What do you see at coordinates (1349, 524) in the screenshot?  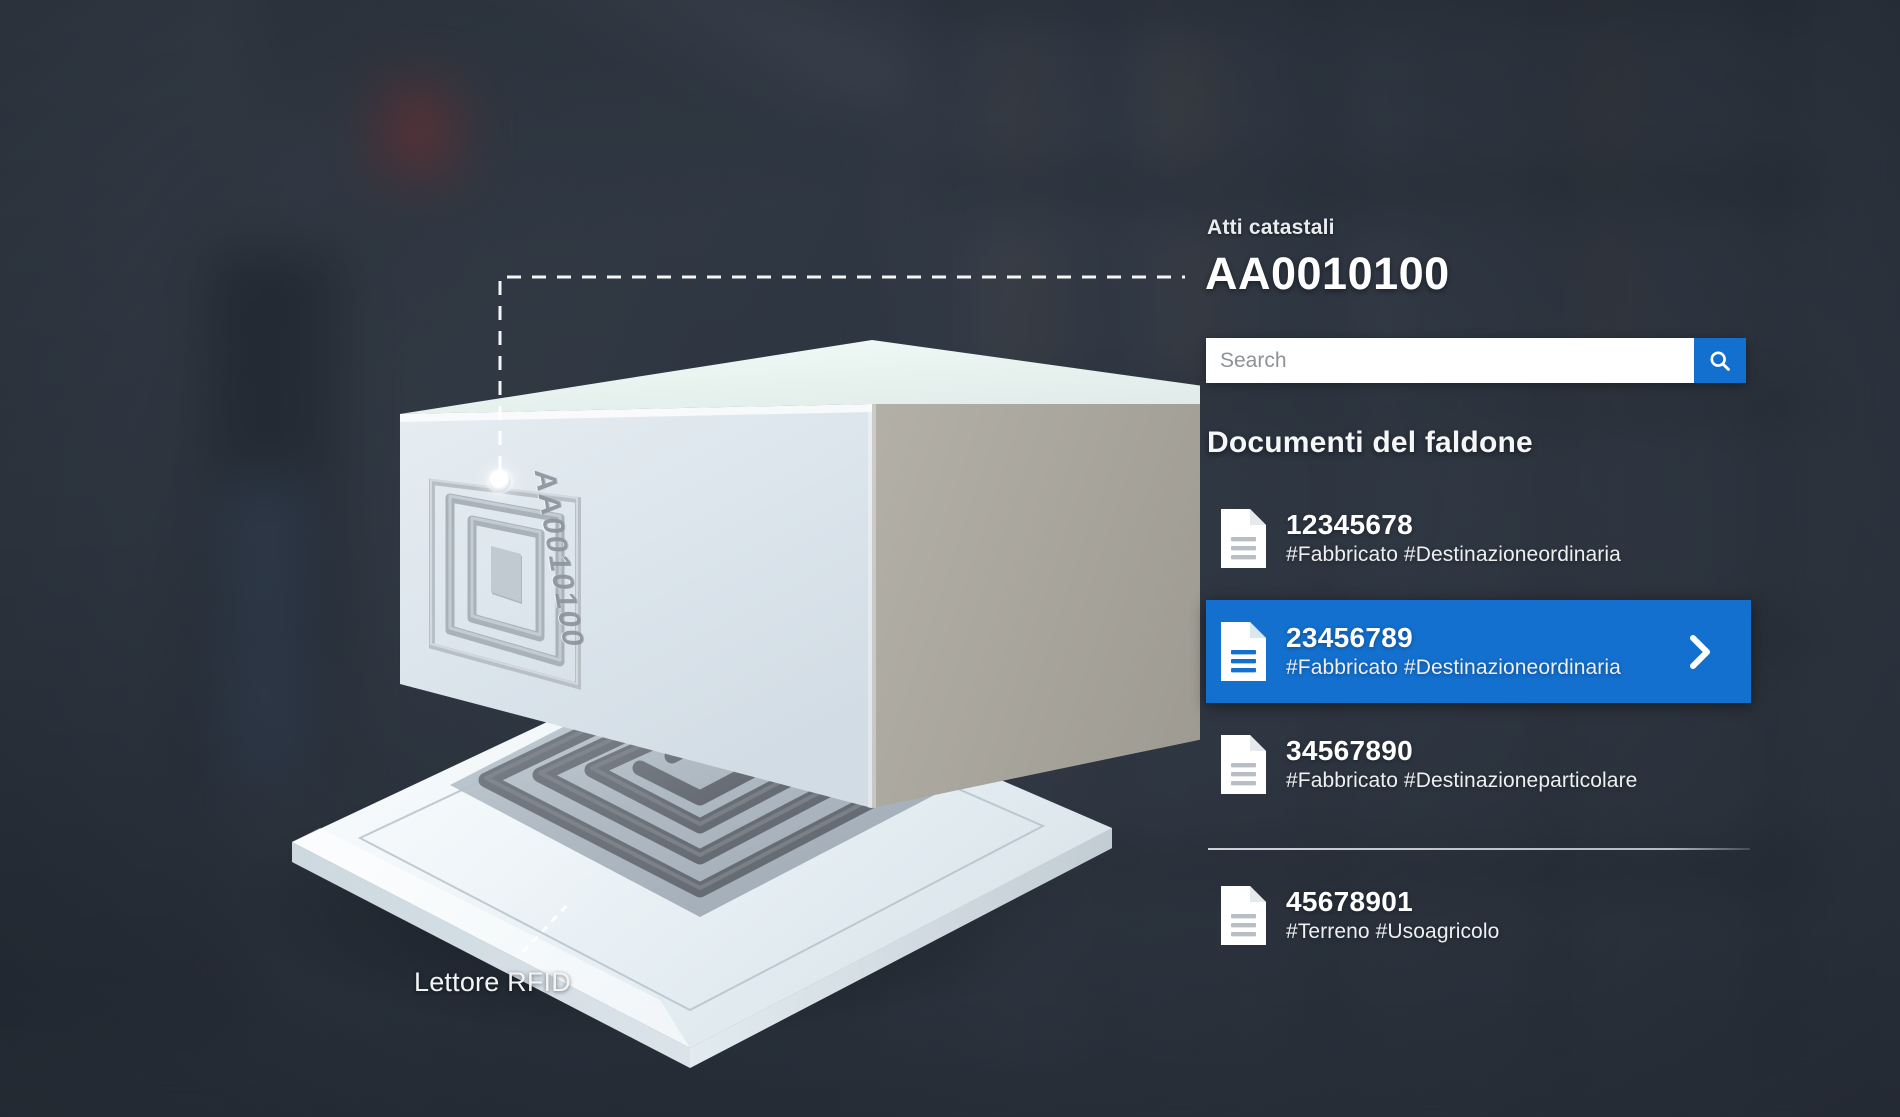 I see `document-id: 12345678` at bounding box center [1349, 524].